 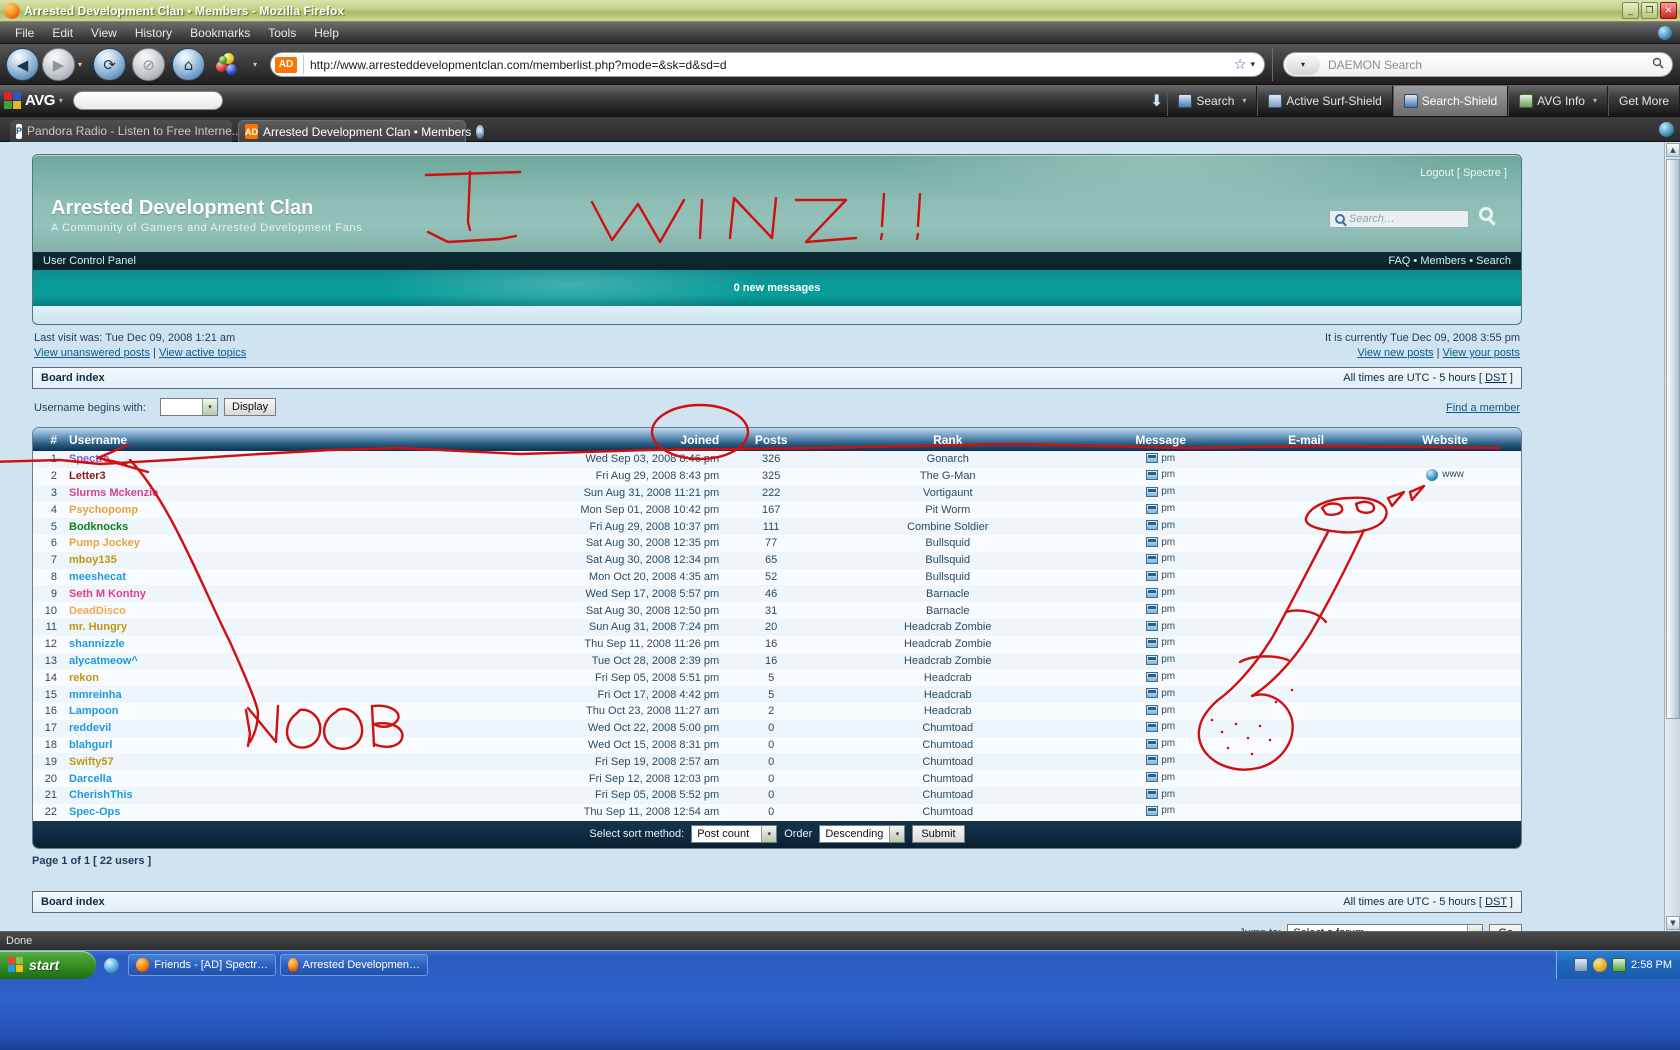 What do you see at coordinates (1658, 64) in the screenshot?
I see `search-icon` at bounding box center [1658, 64].